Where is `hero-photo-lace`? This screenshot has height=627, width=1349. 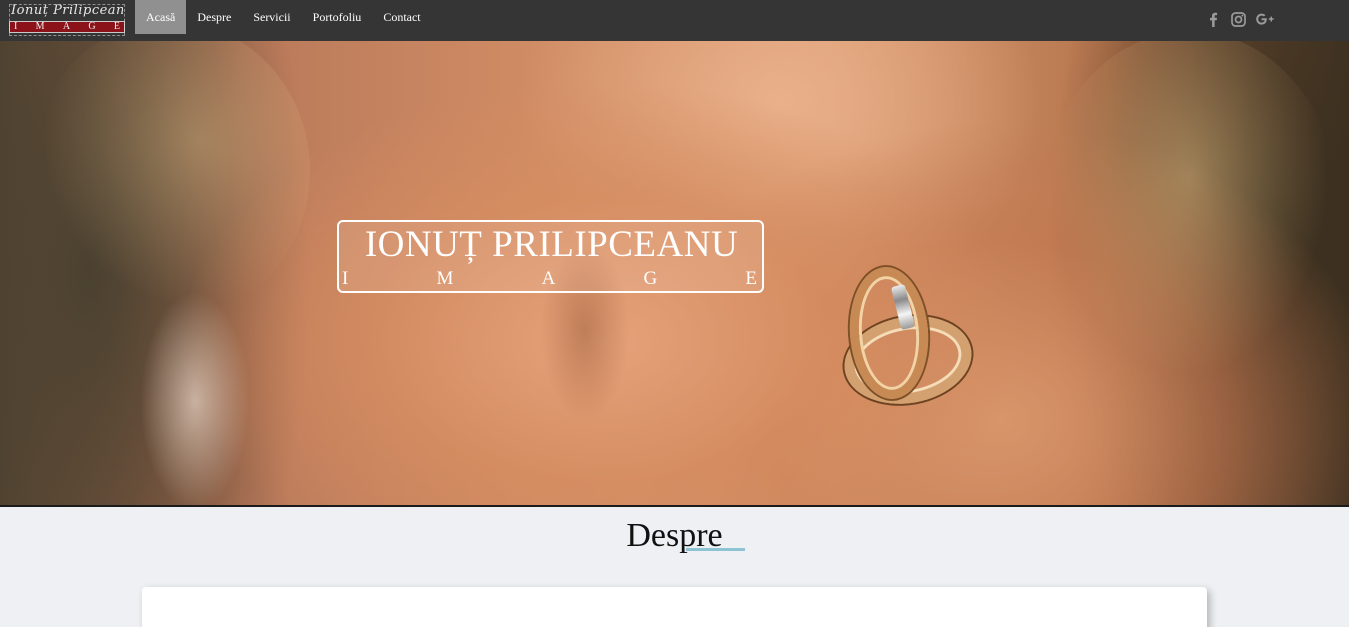
hero-photo-lace is located at coordinates (195, 398).